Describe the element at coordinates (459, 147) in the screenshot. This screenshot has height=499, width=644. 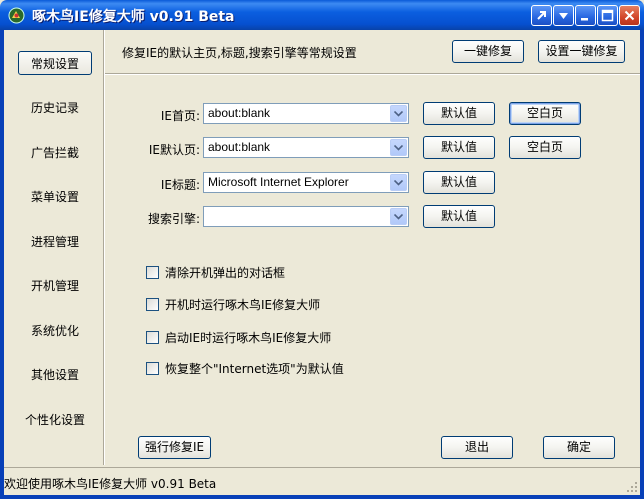
I see `default-page-default-button: 默认值` at that location.